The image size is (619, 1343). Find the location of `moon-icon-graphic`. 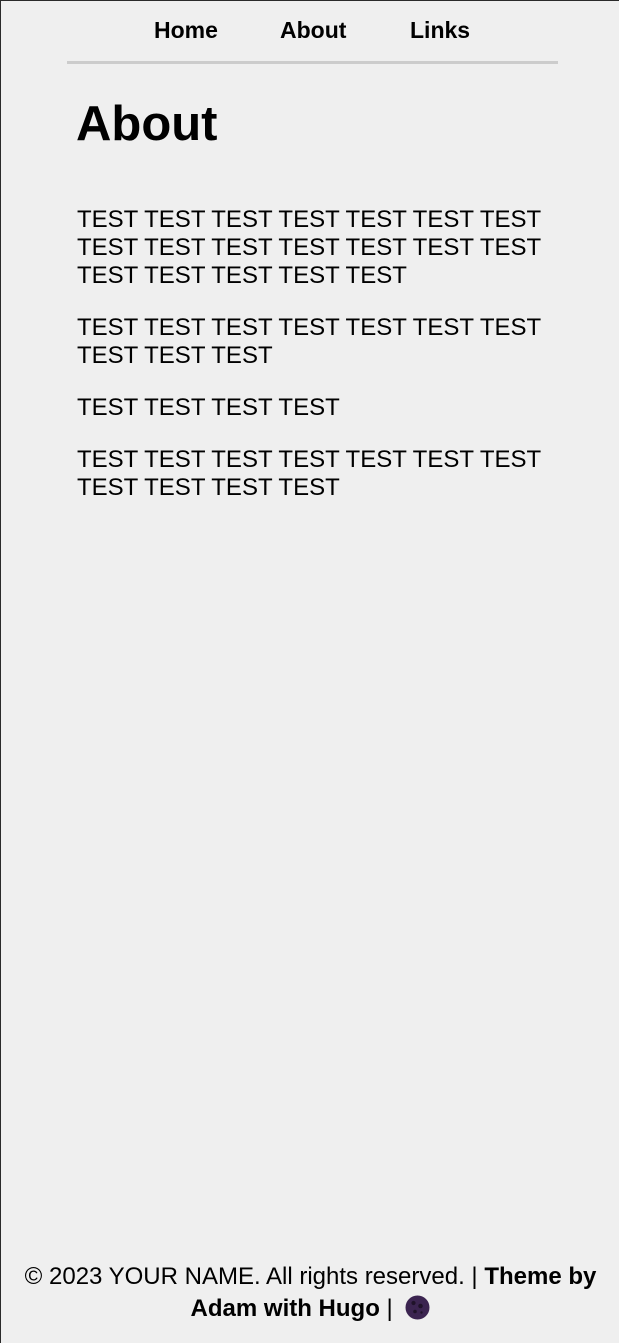

moon-icon-graphic is located at coordinates (417, 1307).